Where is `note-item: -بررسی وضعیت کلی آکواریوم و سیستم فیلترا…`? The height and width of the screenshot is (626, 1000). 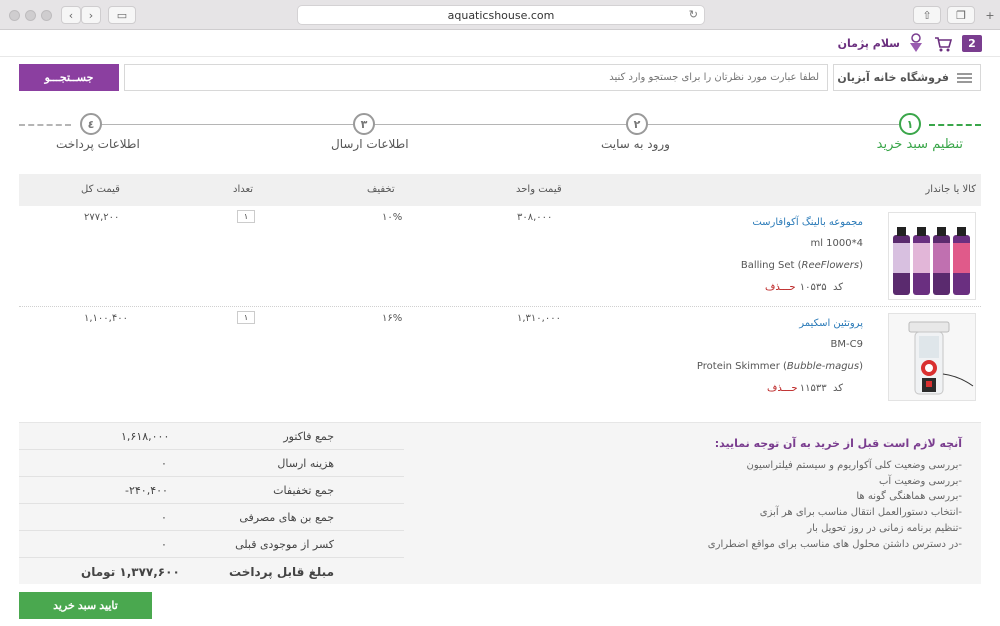
note-item: -بررسی وضعیت کلی آکواریوم و سیستم فیلترا… is located at coordinates (854, 465).